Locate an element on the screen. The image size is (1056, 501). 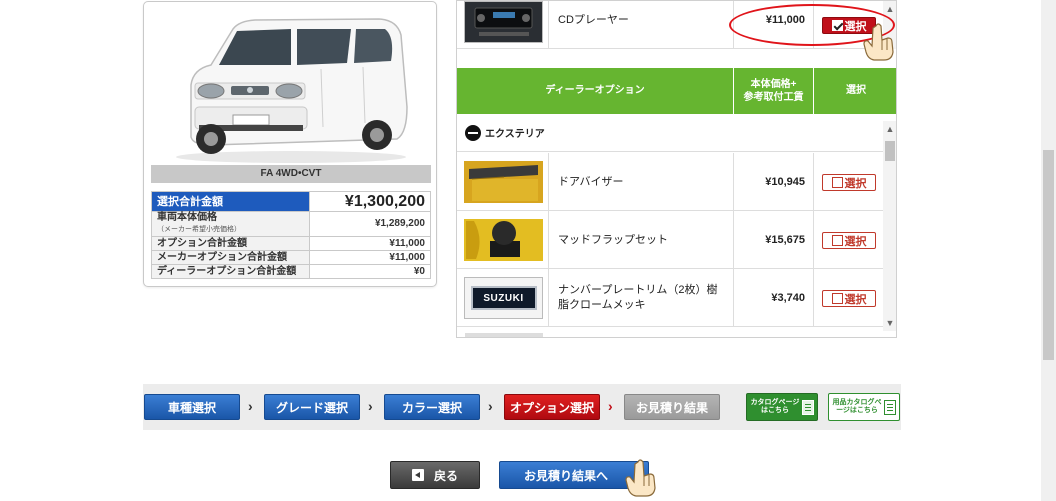
option-name: CDプレーヤー is located at coordinates (593, 19).